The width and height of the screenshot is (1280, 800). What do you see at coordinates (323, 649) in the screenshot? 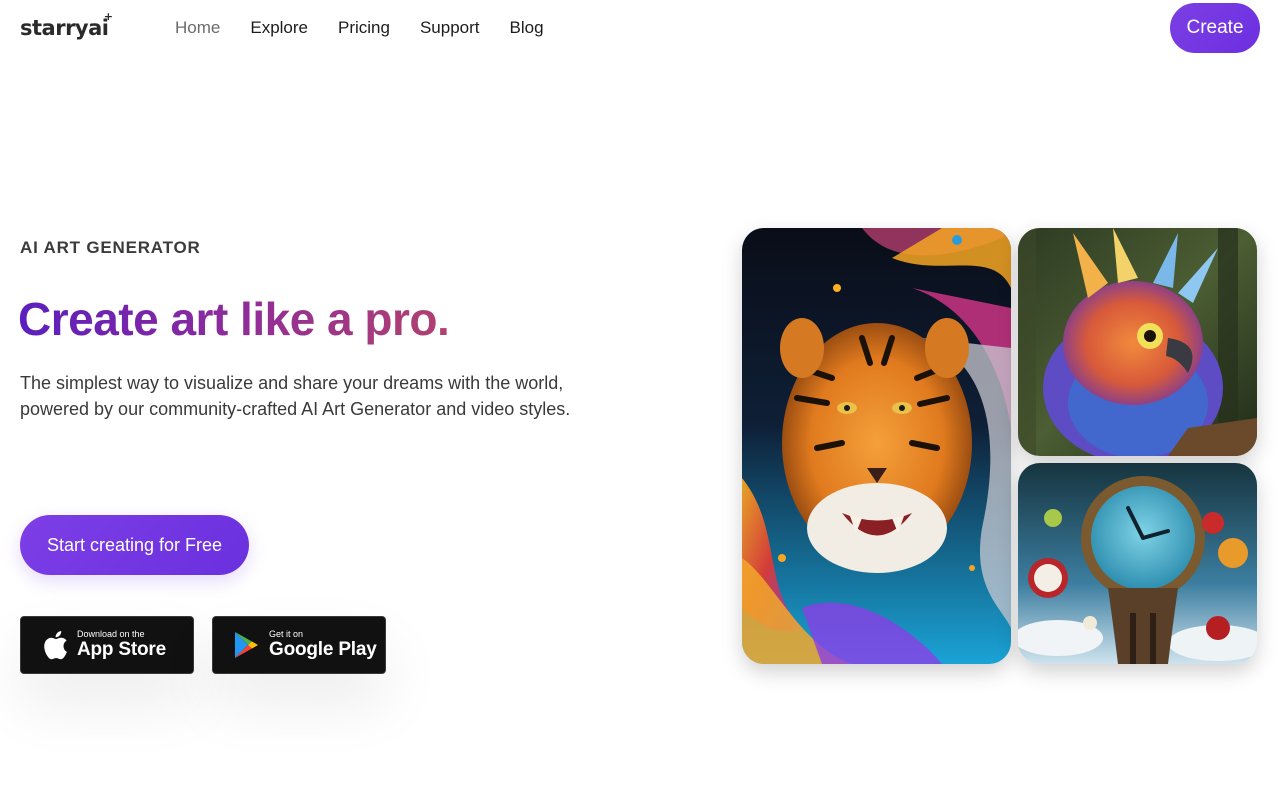
I see `google-play-big-text: Google Play` at bounding box center [323, 649].